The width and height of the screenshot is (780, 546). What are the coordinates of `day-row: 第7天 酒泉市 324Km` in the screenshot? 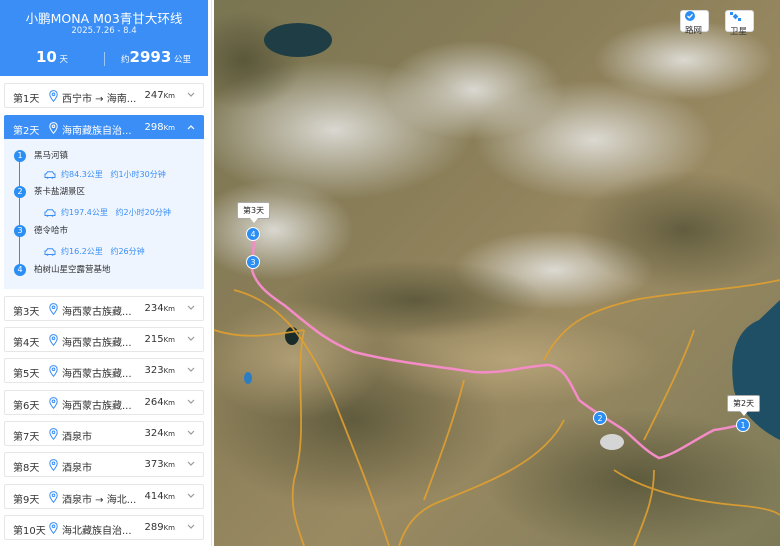 It's located at (104, 433).